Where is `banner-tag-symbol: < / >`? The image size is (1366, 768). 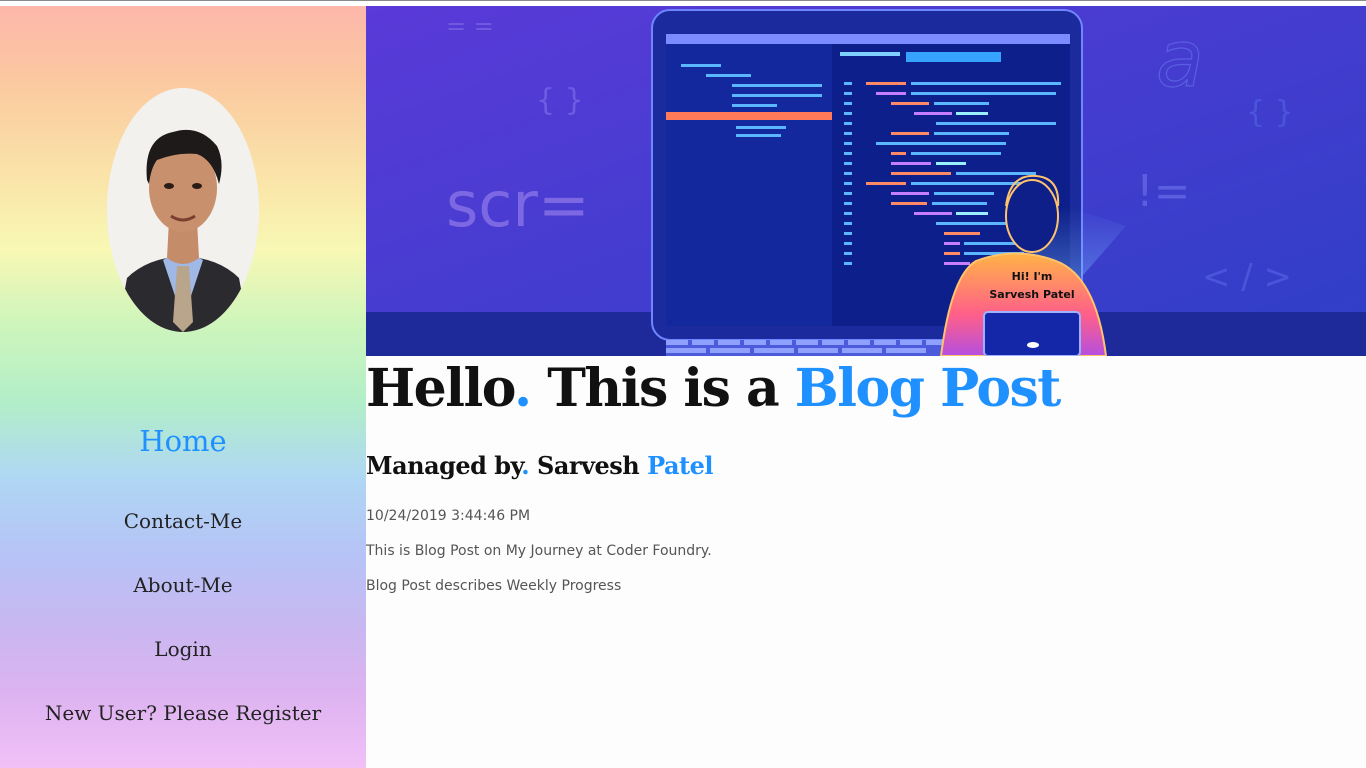 banner-tag-symbol: < / > is located at coordinates (1247, 277).